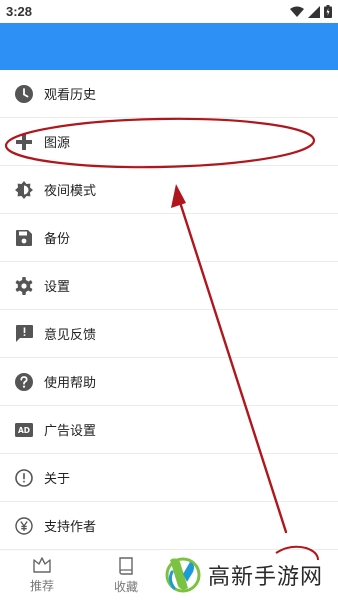  Describe the element at coordinates (42, 575) in the screenshot. I see `tab-recommend: 推荐` at that location.